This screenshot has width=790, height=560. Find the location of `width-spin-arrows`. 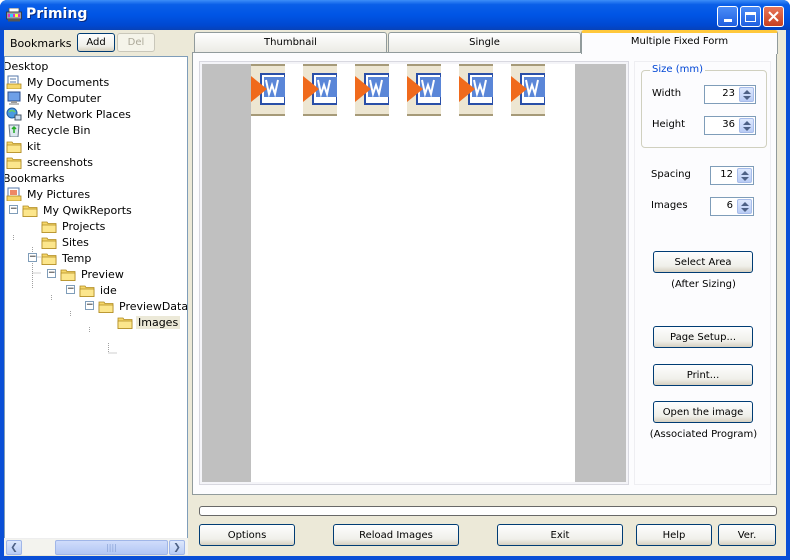

width-spin-arrows is located at coordinates (746, 94).